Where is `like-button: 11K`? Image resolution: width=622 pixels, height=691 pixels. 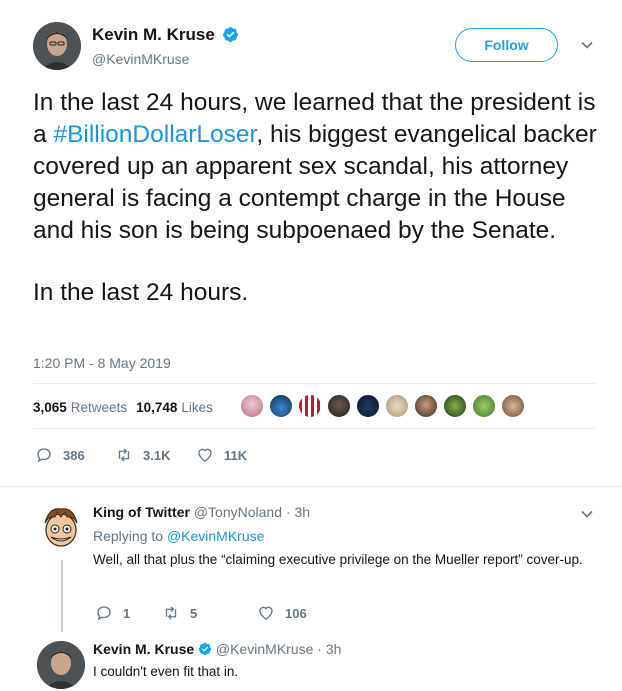
like-button: 11K is located at coordinates (221, 455).